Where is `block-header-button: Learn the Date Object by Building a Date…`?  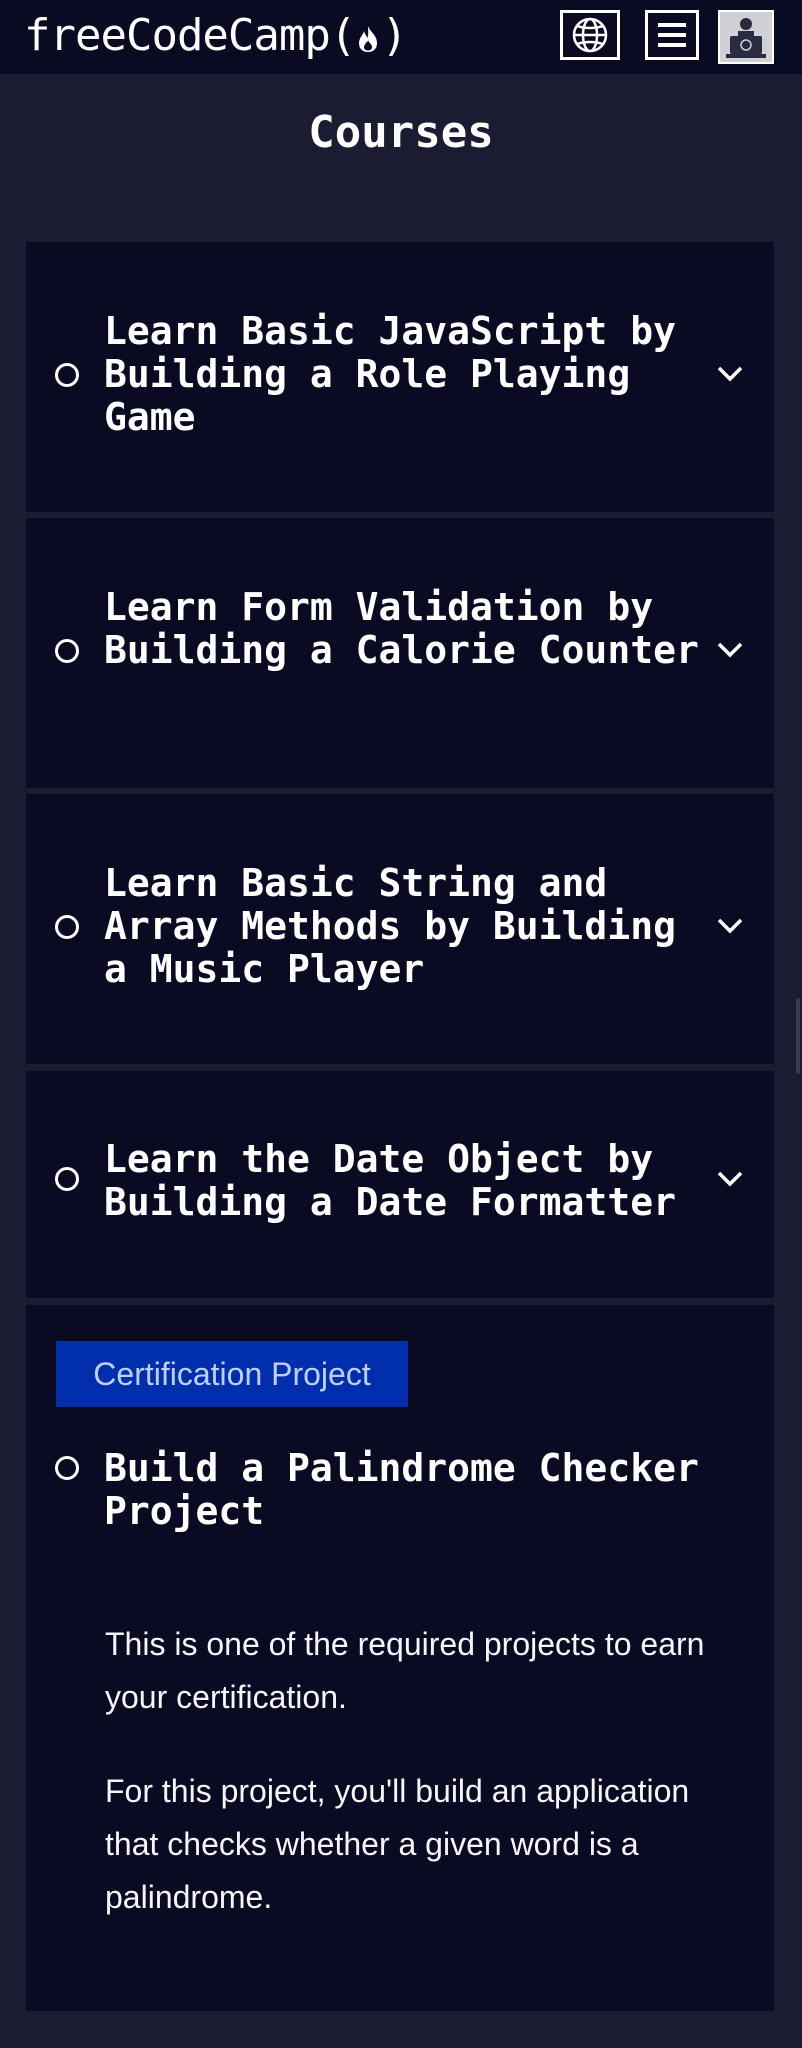 block-header-button: Learn the Date Object by Building a Date… is located at coordinates (400, 1184).